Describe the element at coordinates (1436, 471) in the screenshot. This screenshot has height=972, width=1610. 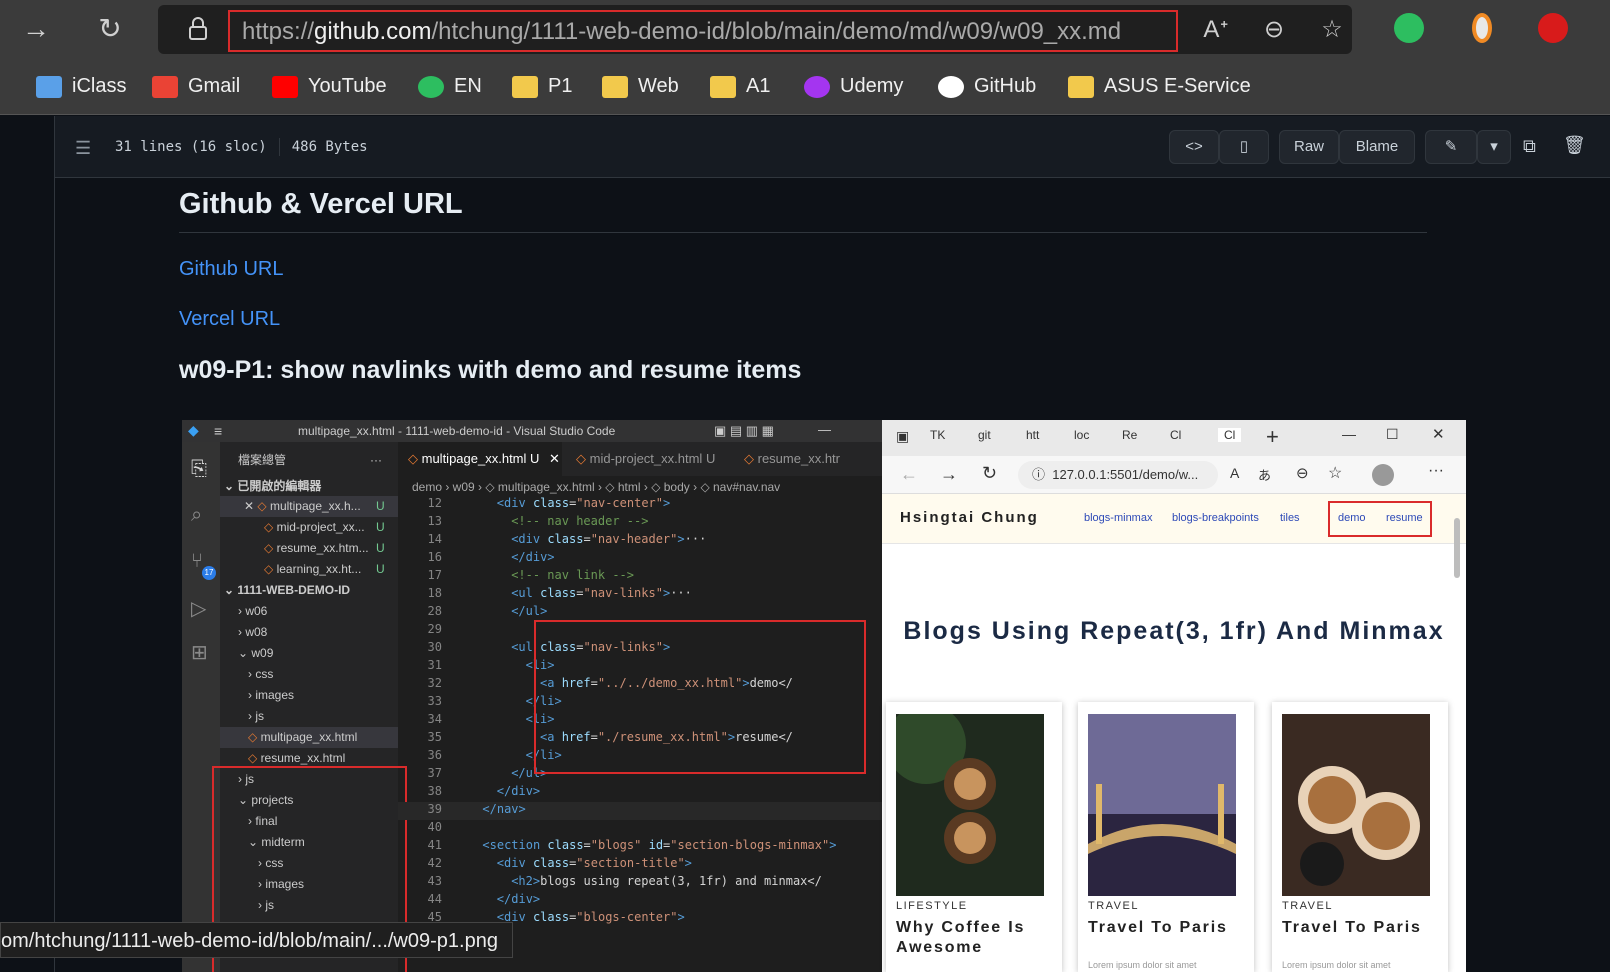
I see `more-icon: ···` at that location.